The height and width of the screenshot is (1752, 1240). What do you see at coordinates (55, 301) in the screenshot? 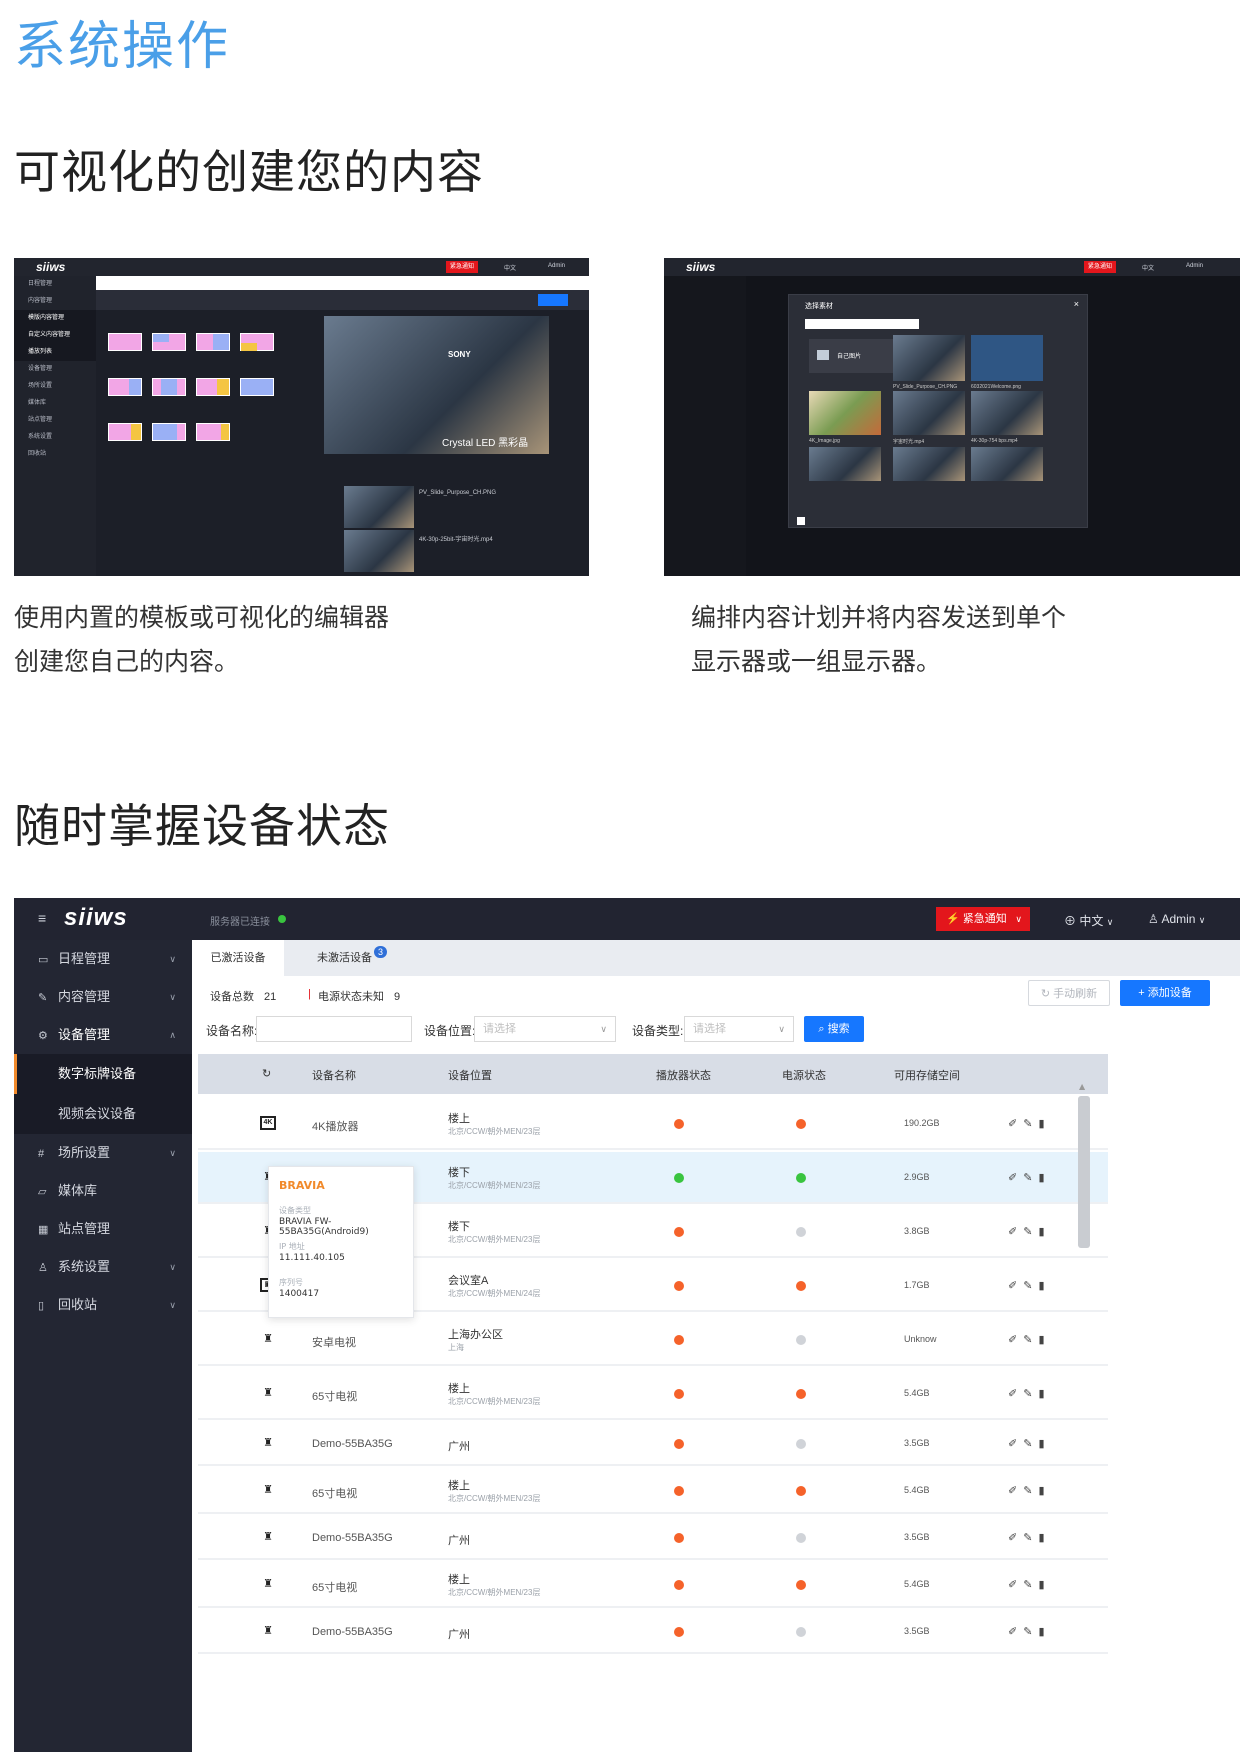
I see `sidebar-item: 内容管理` at bounding box center [55, 301].